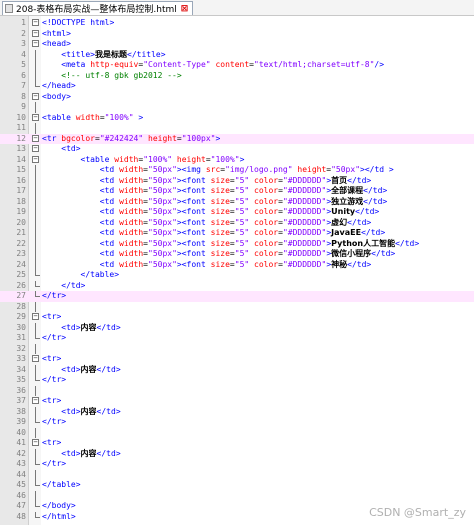 Image resolution: width=474 pixels, height=525 pixels. What do you see at coordinates (91, 369) in the screenshot?
I see `code-text: <td>内容</td>` at bounding box center [91, 369].